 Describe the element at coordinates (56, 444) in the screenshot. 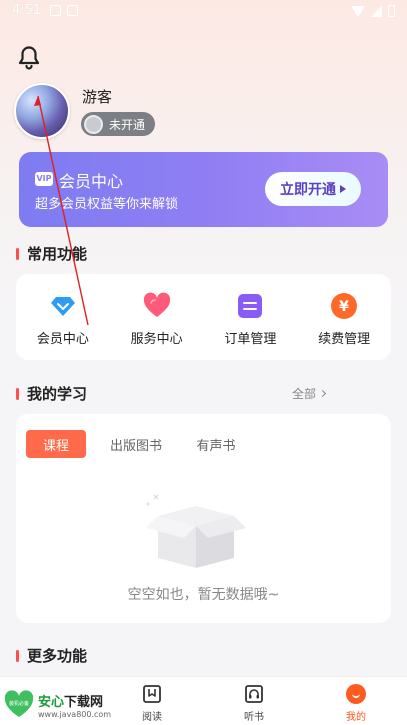

I see `tab-courses: 课程` at that location.